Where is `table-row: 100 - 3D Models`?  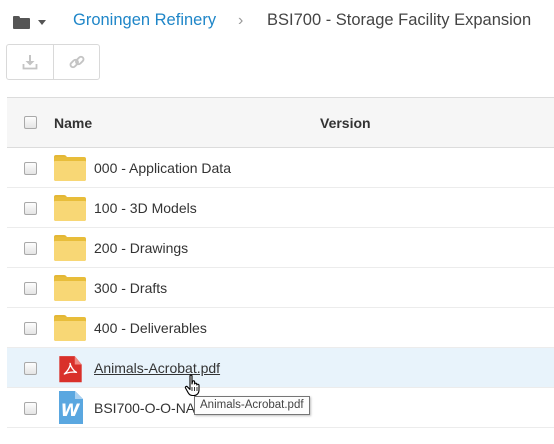
table-row: 100 - 3D Models is located at coordinates (280, 208).